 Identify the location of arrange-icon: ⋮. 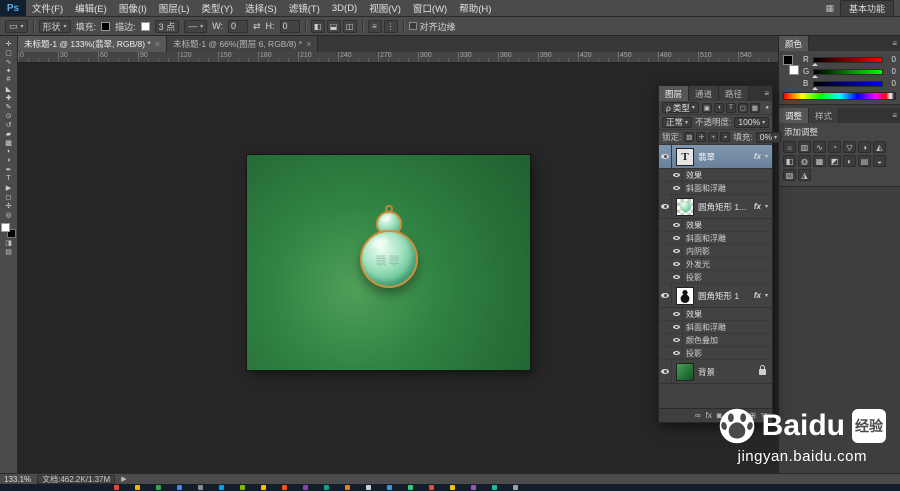
(390, 26).